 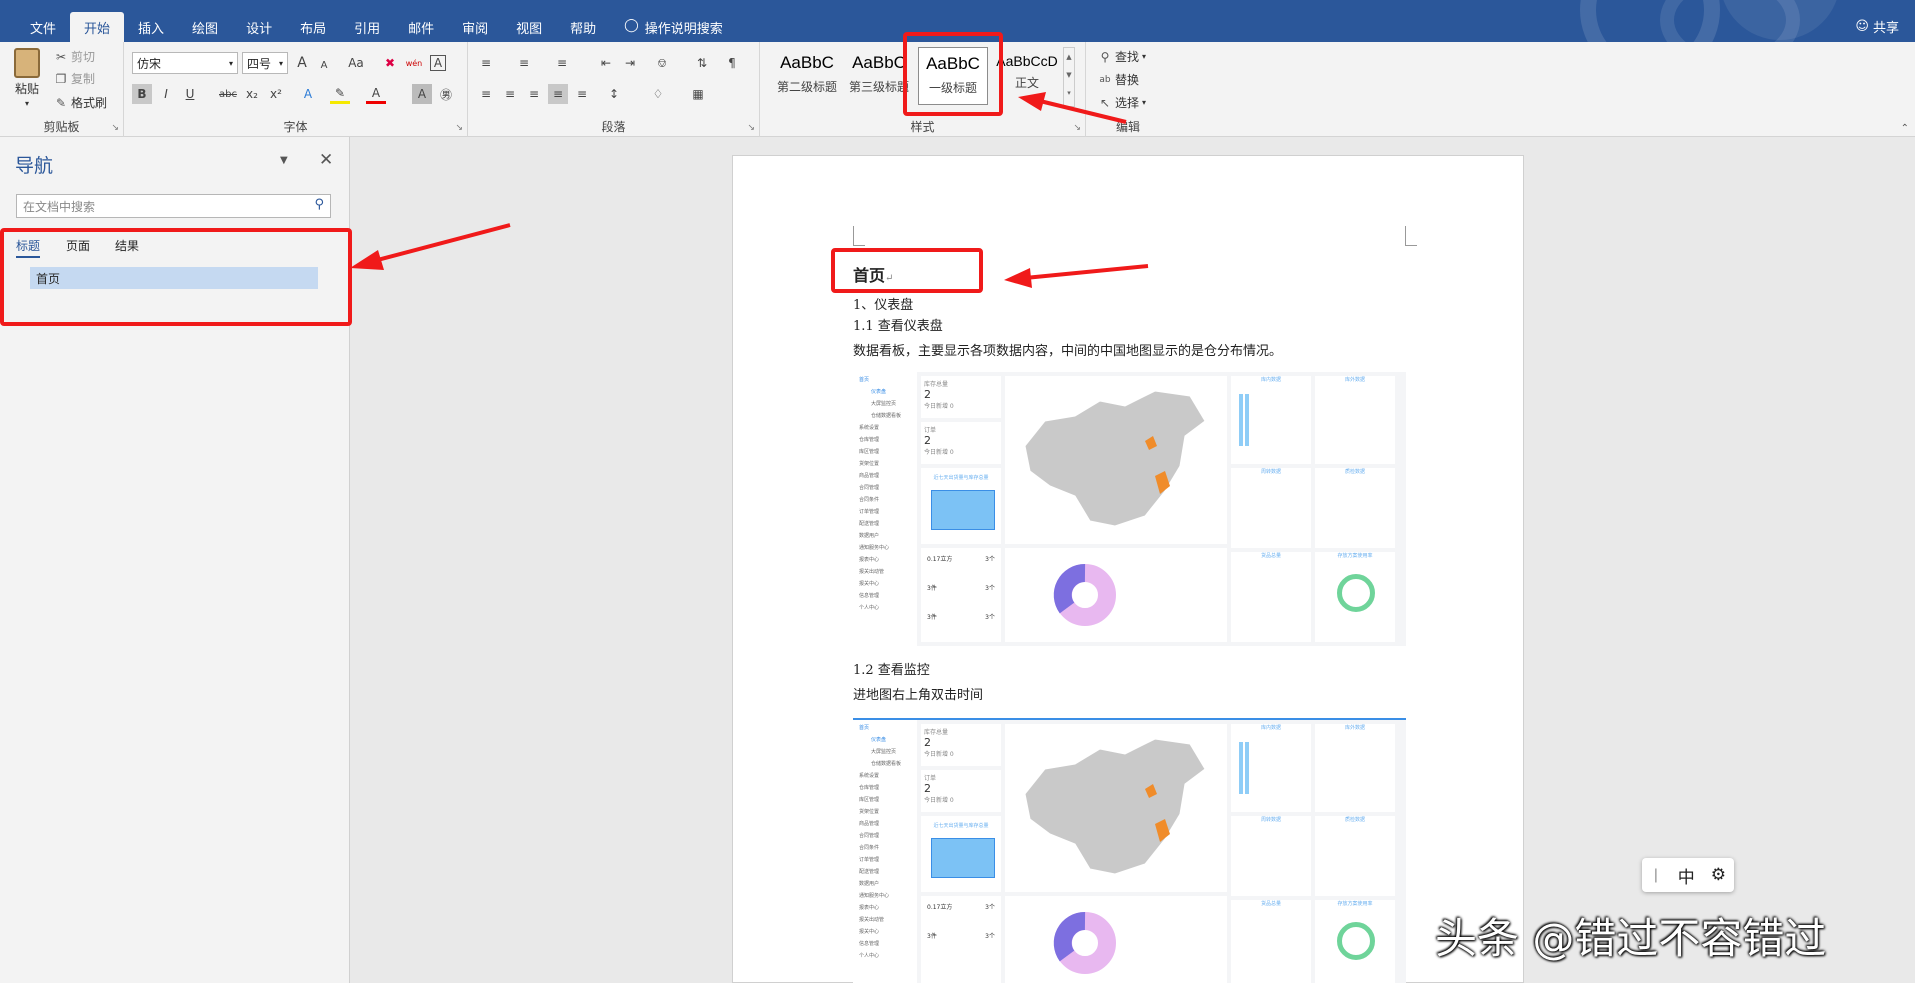 I want to click on char-border-button: A, so click(x=438, y=63).